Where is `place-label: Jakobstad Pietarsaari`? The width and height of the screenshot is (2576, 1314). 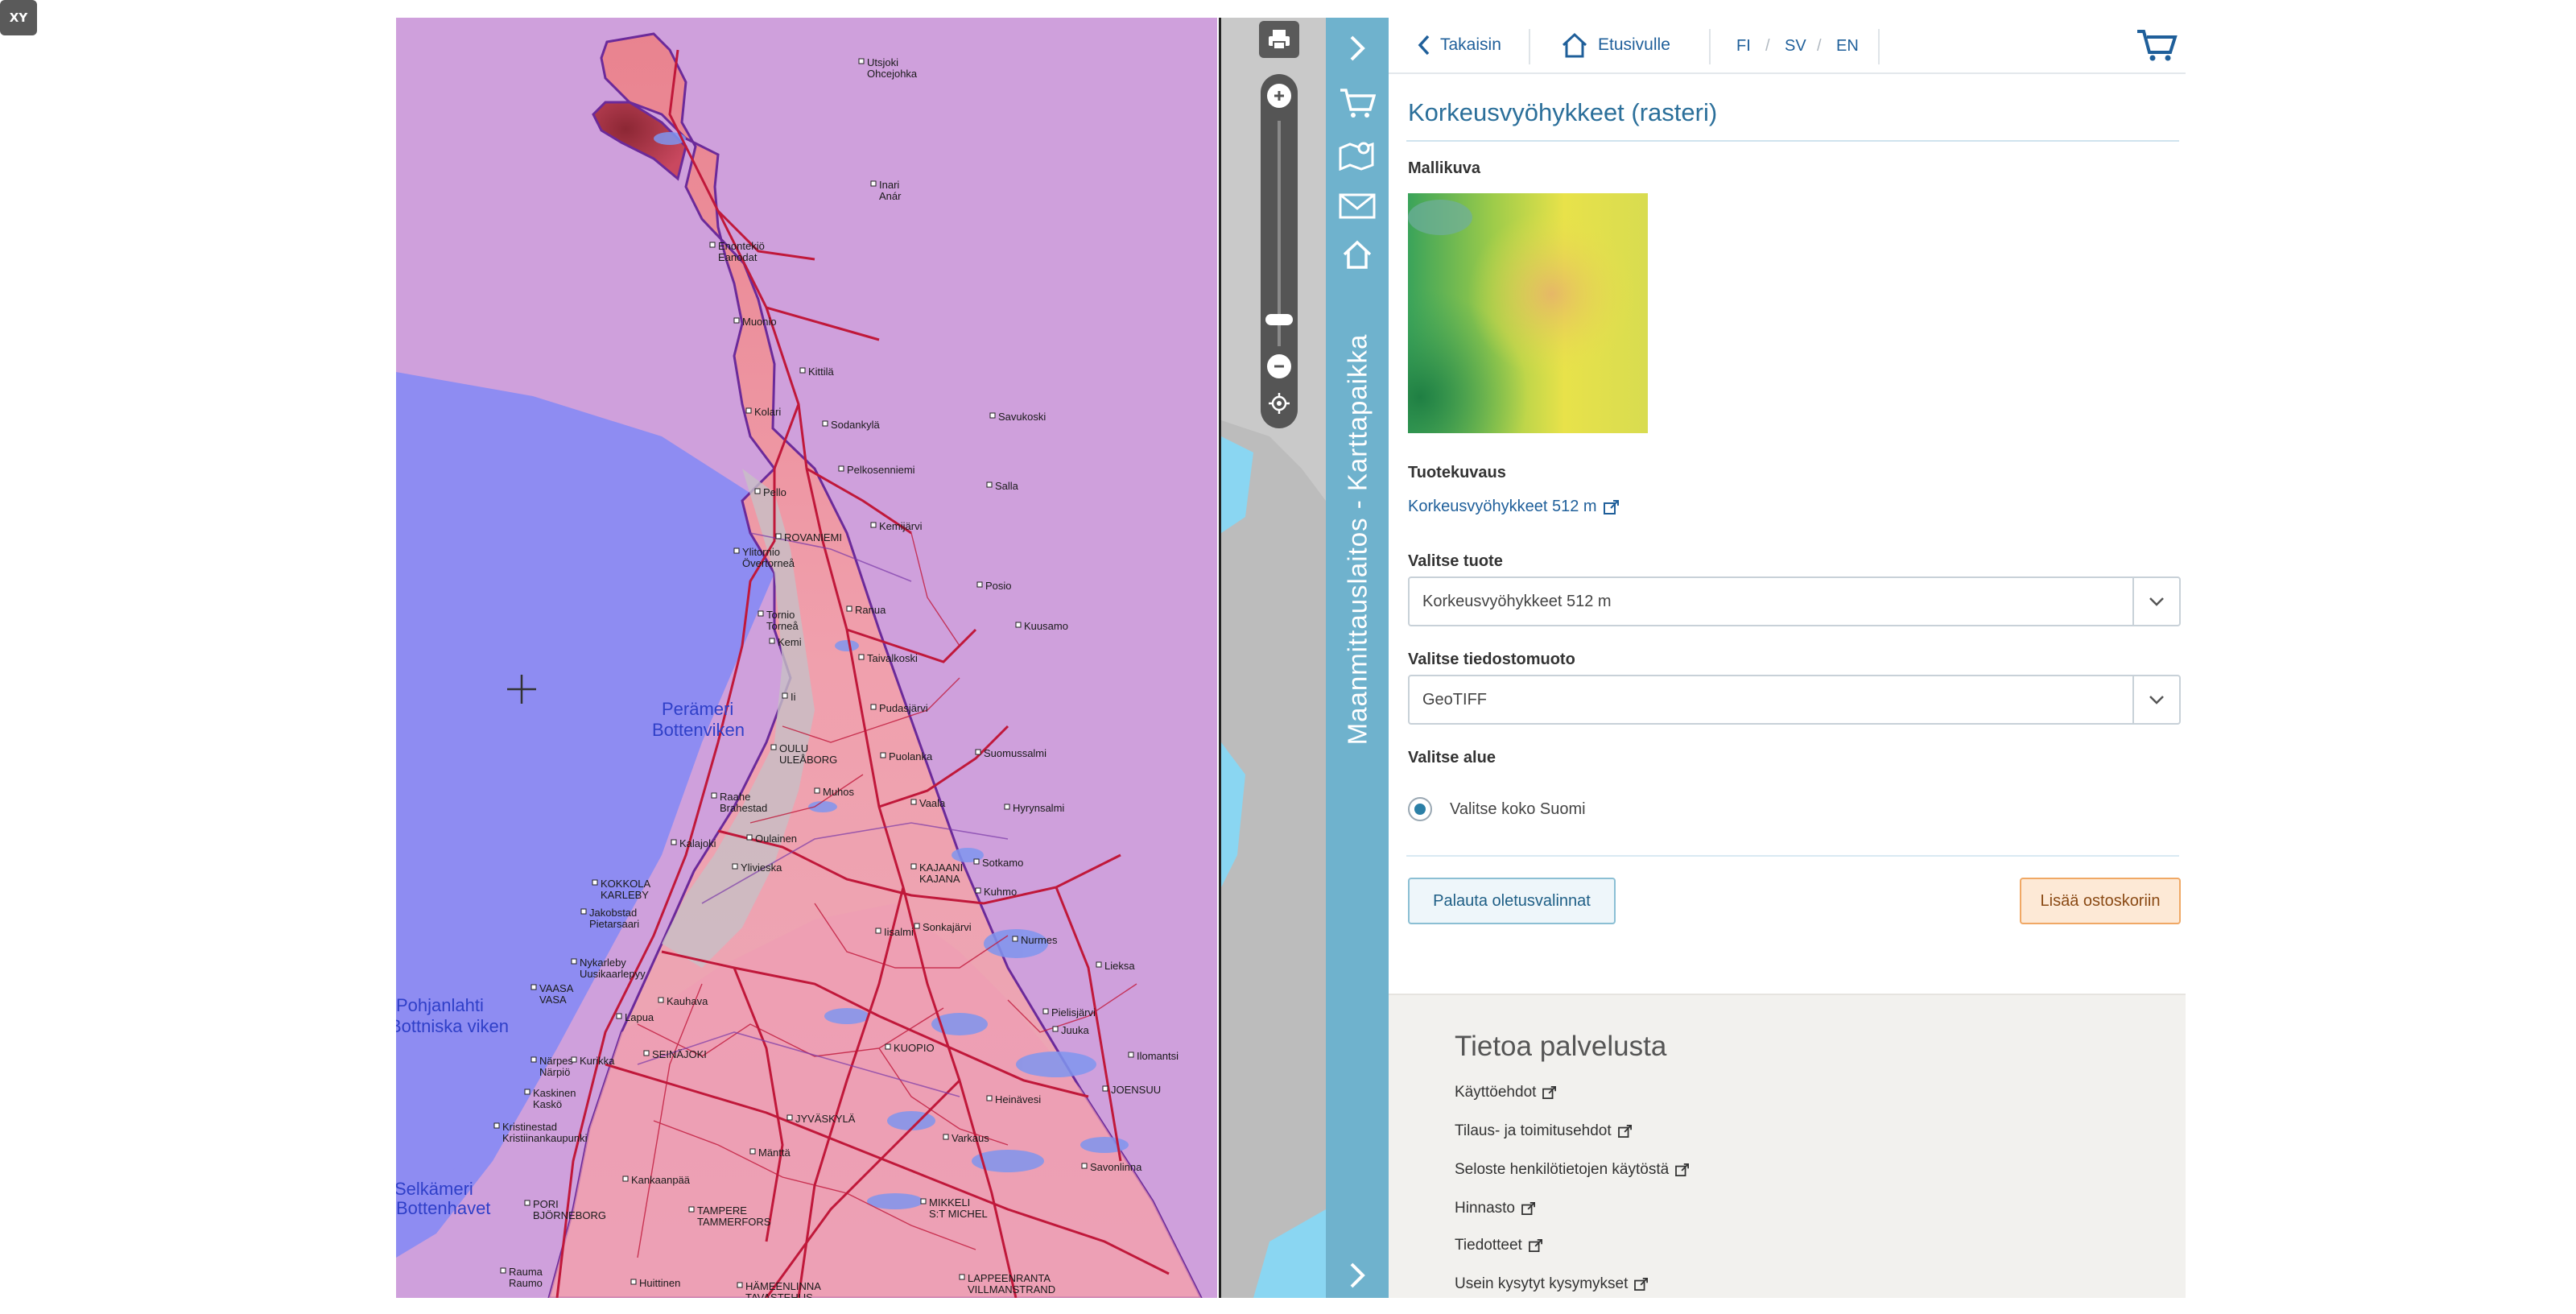 place-label: Jakobstad Pietarsaari is located at coordinates (614, 918).